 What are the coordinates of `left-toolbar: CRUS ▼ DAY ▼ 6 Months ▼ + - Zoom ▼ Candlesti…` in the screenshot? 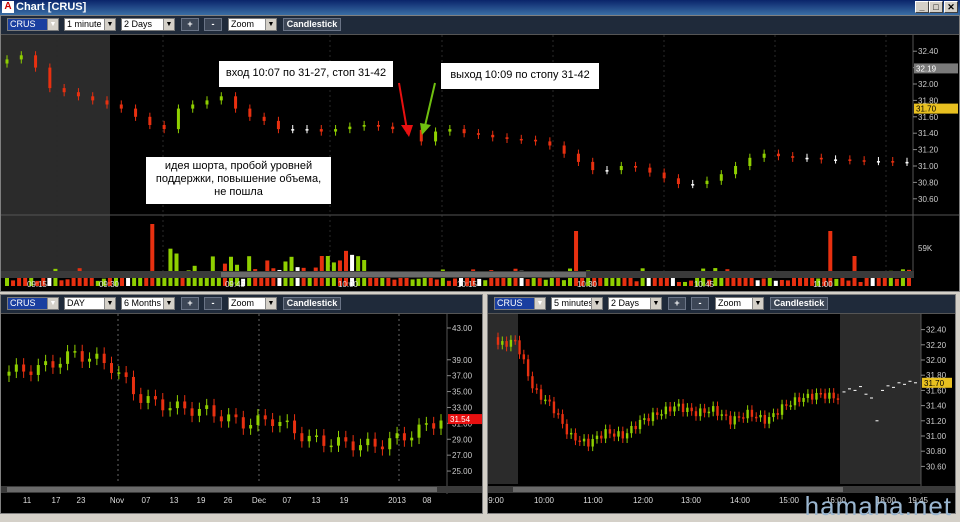 It's located at (241, 304).